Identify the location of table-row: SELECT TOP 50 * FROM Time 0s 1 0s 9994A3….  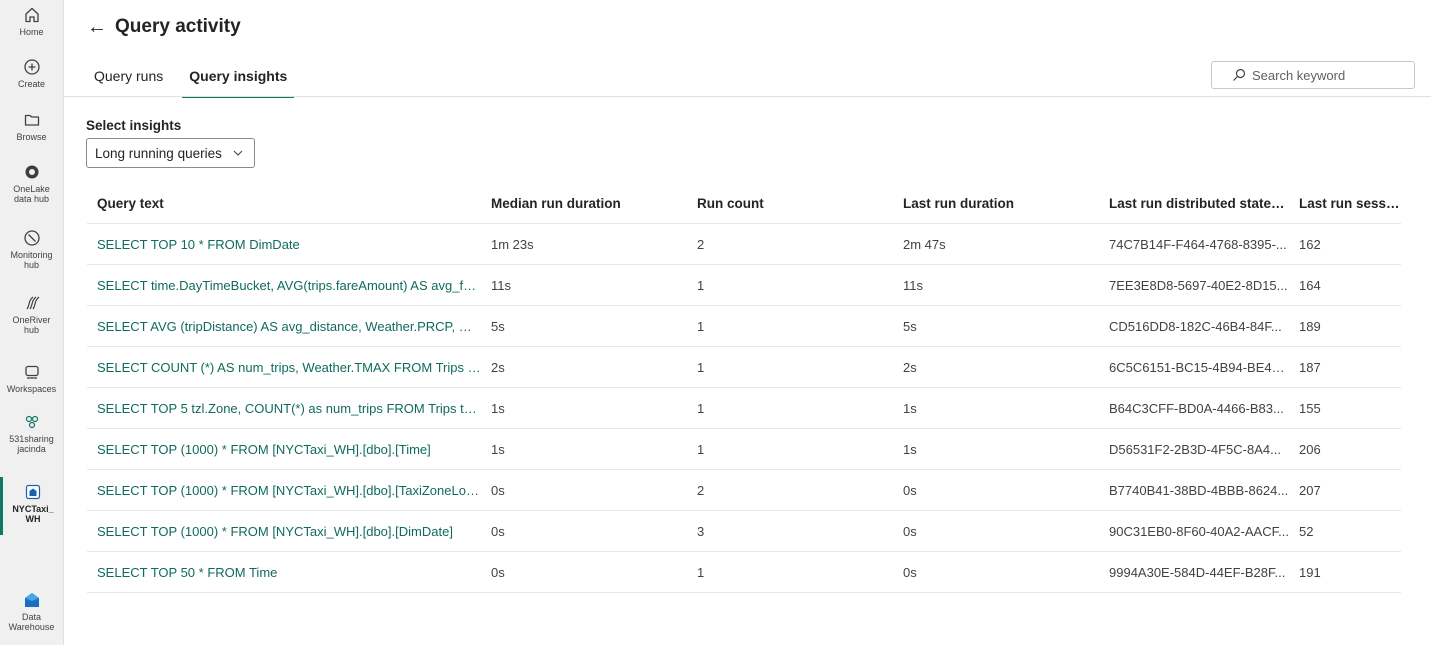
(744, 572).